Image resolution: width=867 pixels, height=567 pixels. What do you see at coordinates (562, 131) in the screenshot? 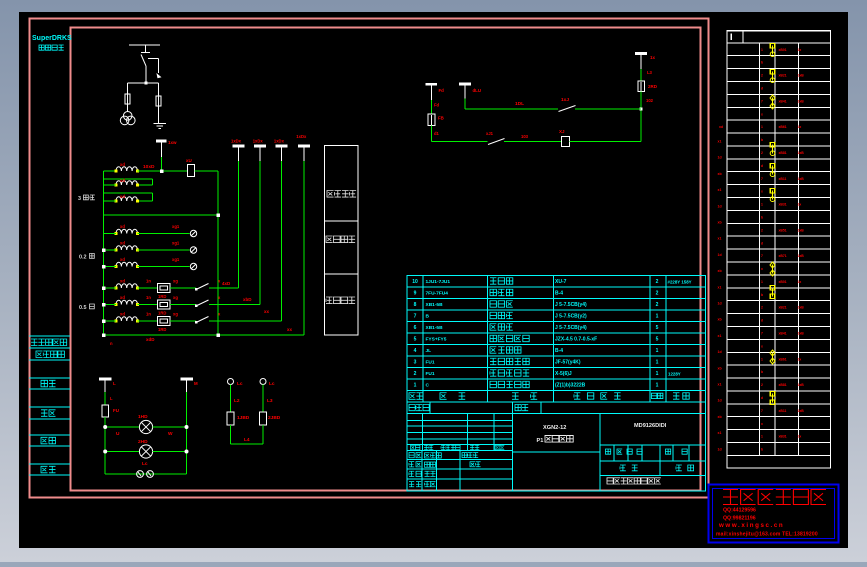
I see `svg-text: XJ` at bounding box center [562, 131].